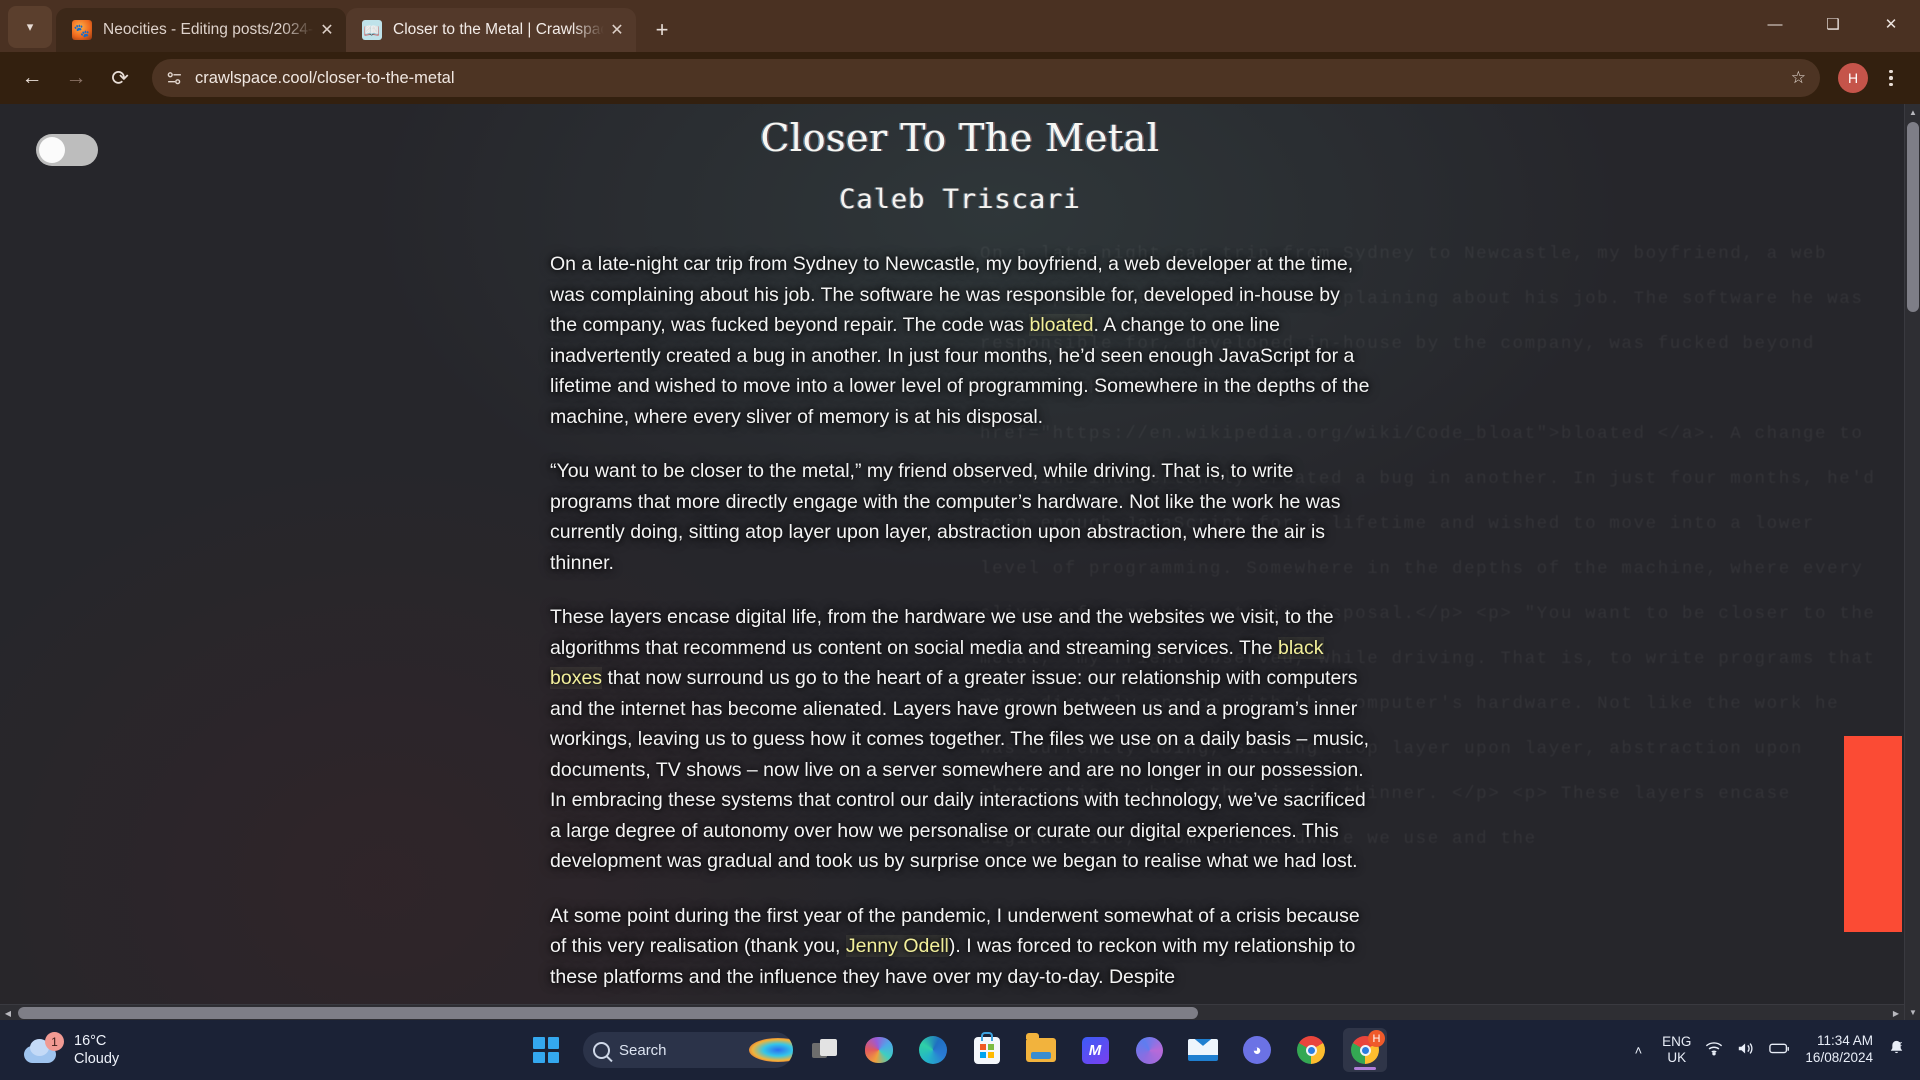 The width and height of the screenshot is (1920, 1080). Describe the element at coordinates (937, 662) in the screenshot. I see `article-link: black boxes` at that location.